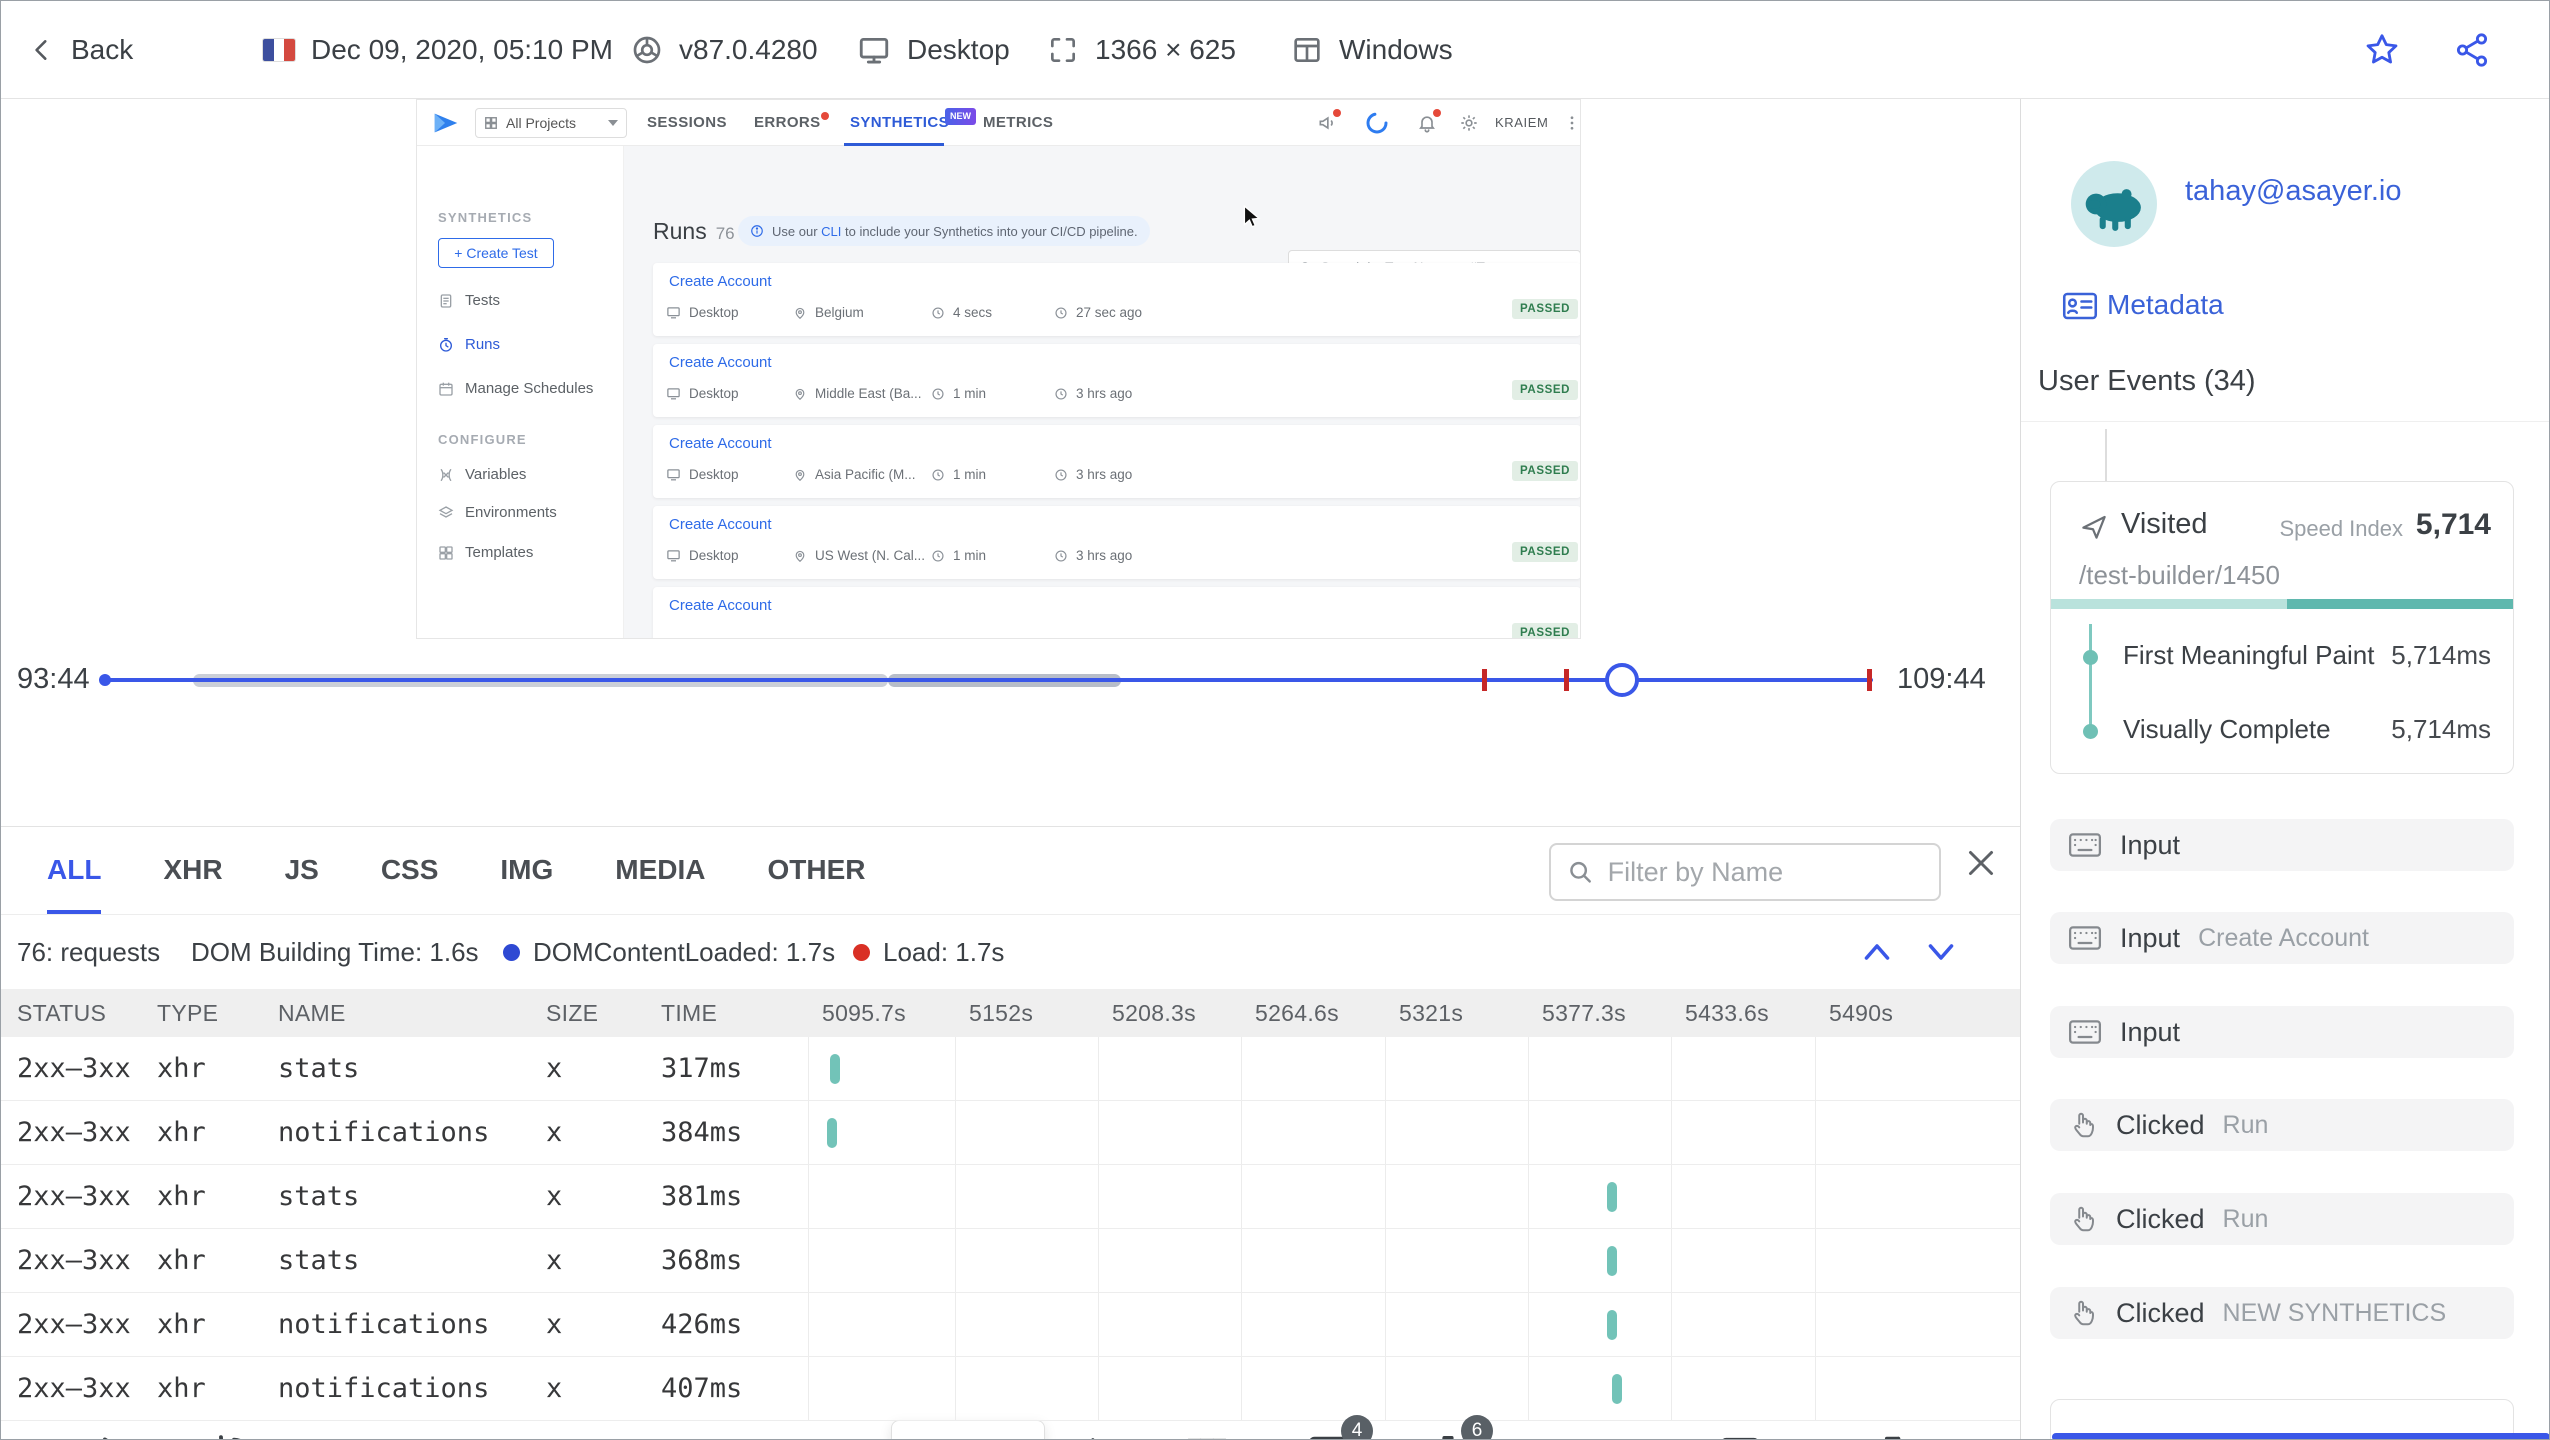  What do you see at coordinates (817, 870) in the screenshot?
I see `tab-other: OTHER` at bounding box center [817, 870].